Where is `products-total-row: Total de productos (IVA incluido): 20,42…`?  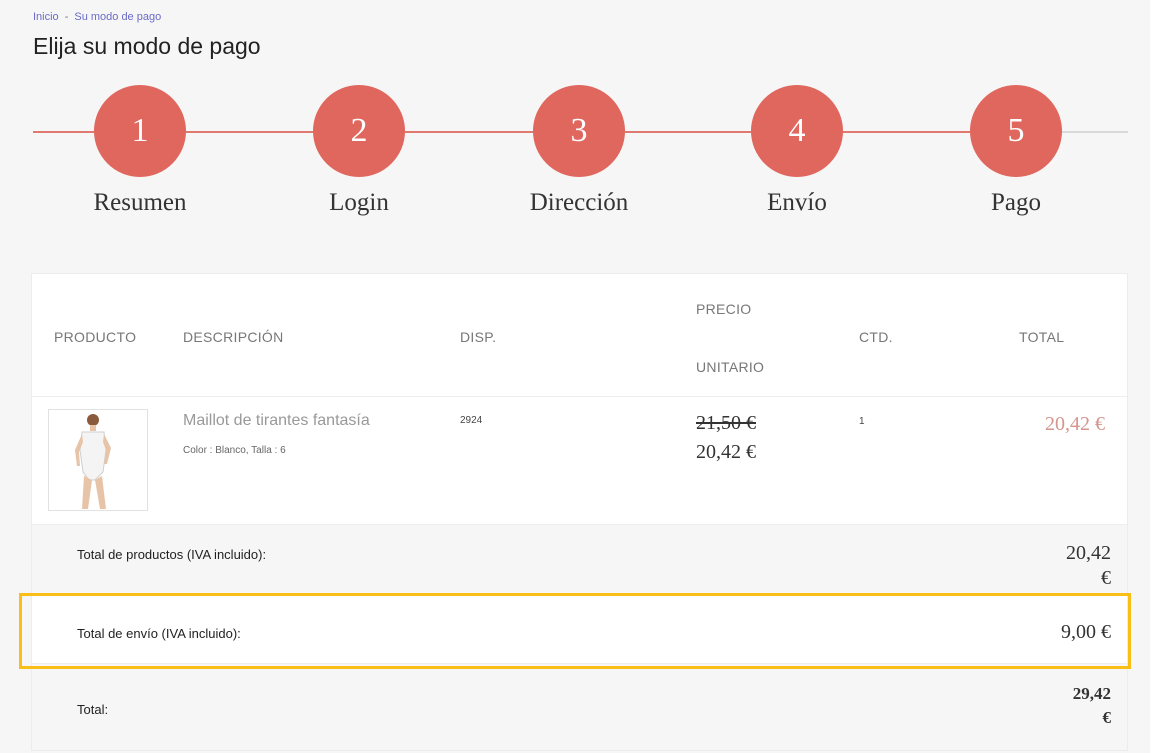 products-total-row: Total de productos (IVA incluido): 20,42… is located at coordinates (579, 560).